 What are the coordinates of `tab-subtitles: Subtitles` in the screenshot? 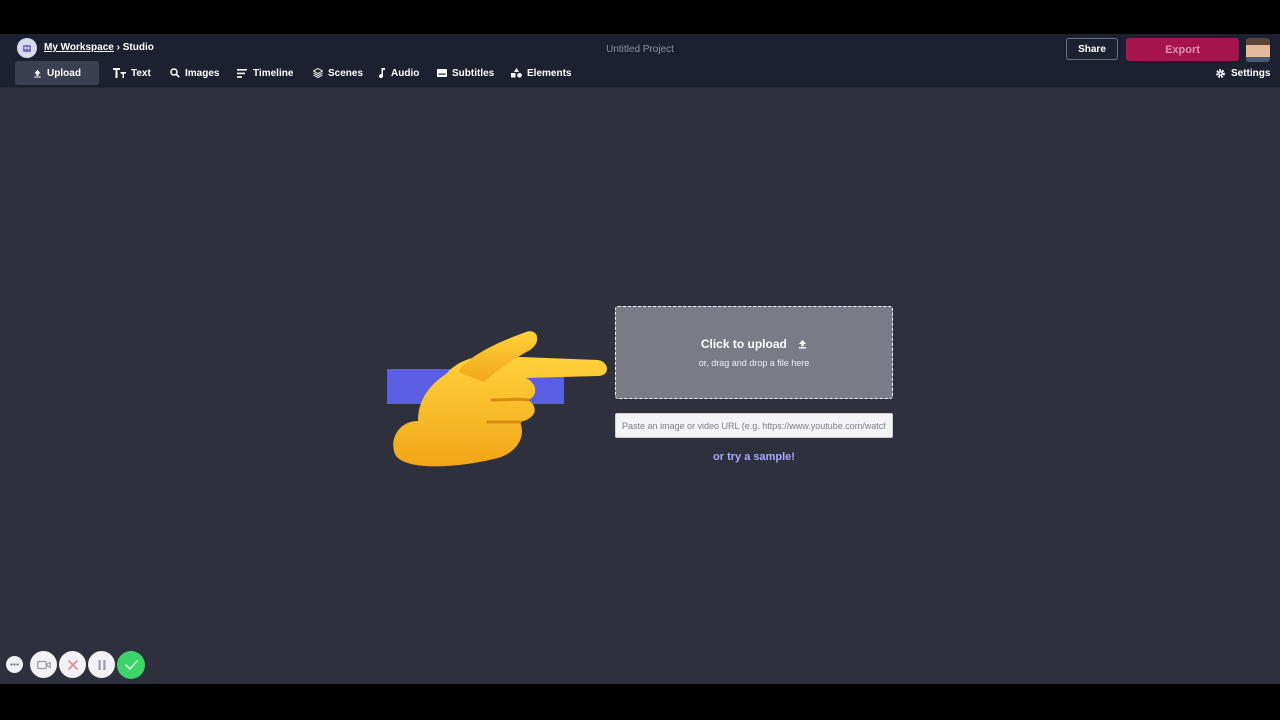 It's located at (465, 73).